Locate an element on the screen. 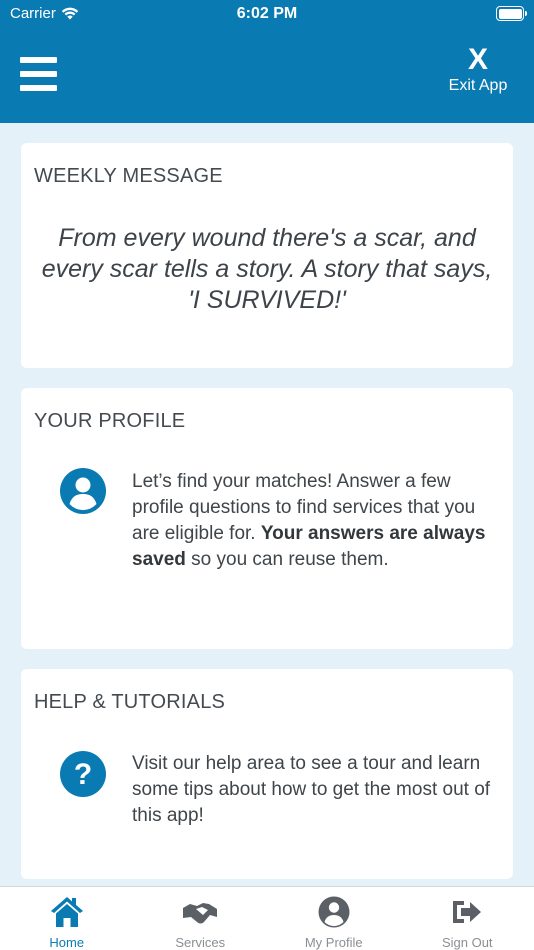 The height and width of the screenshot is (950, 534). app-header: Carrier 6:02 PM X Exit App is located at coordinates (267, 61).